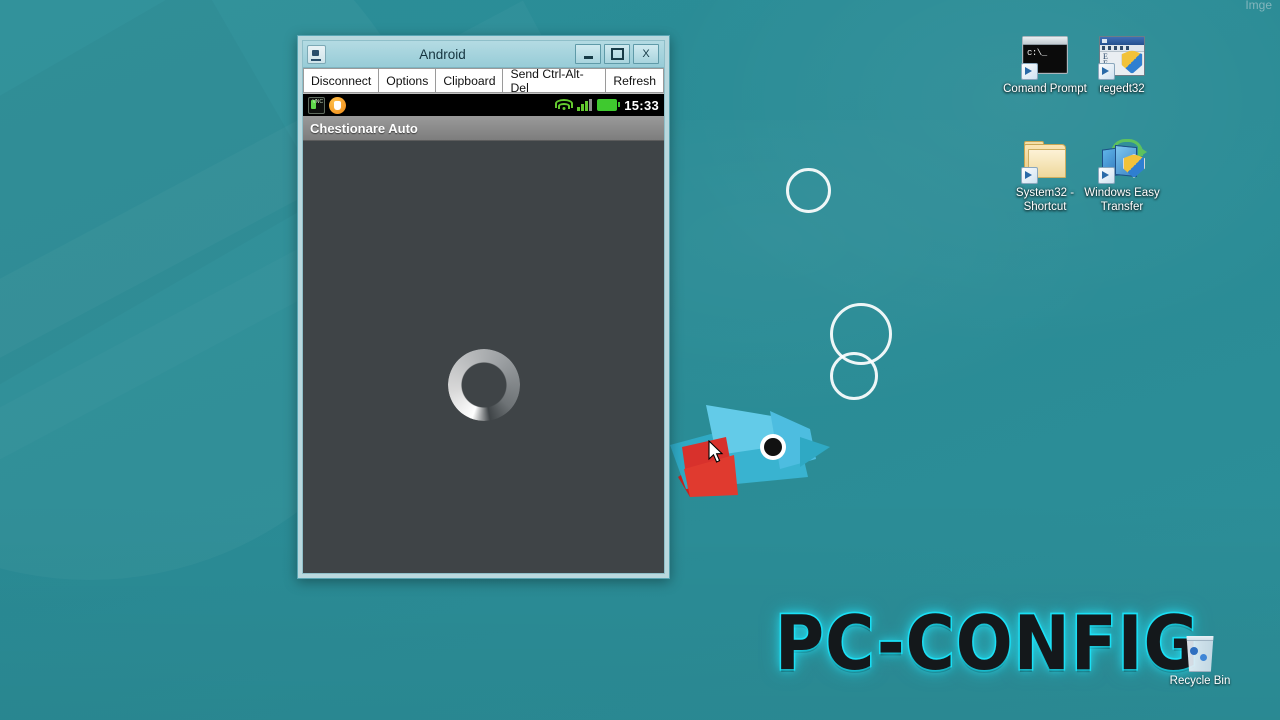  I want to click on close-button: X, so click(646, 54).